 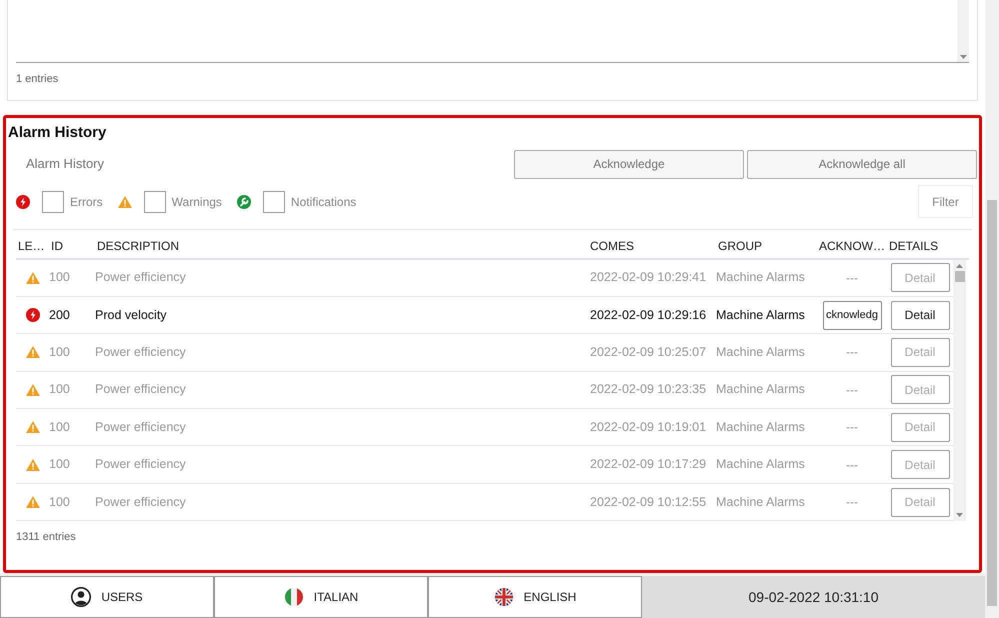 What do you see at coordinates (243, 201) in the screenshot?
I see `wrench-icon` at bounding box center [243, 201].